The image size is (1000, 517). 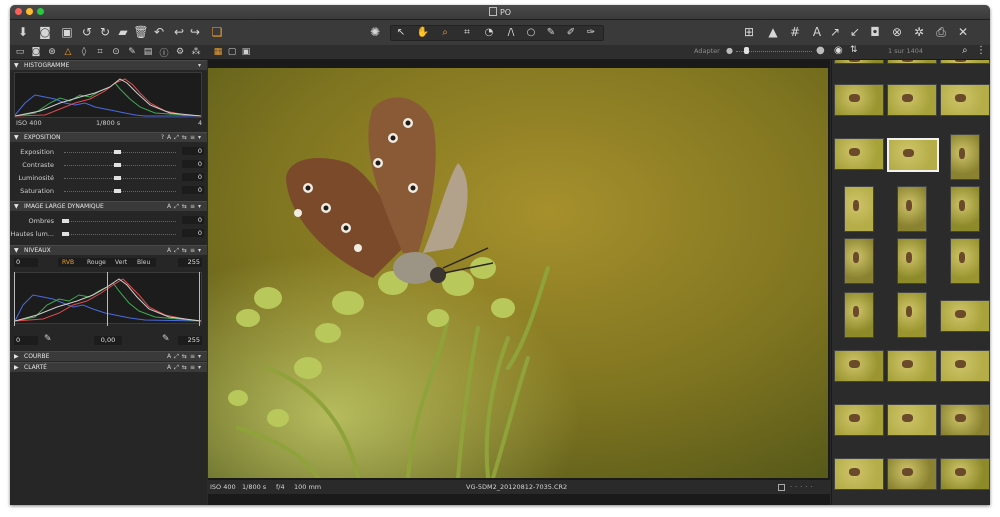 What do you see at coordinates (981, 50) in the screenshot?
I see `menu-icon: ⋮` at bounding box center [981, 50].